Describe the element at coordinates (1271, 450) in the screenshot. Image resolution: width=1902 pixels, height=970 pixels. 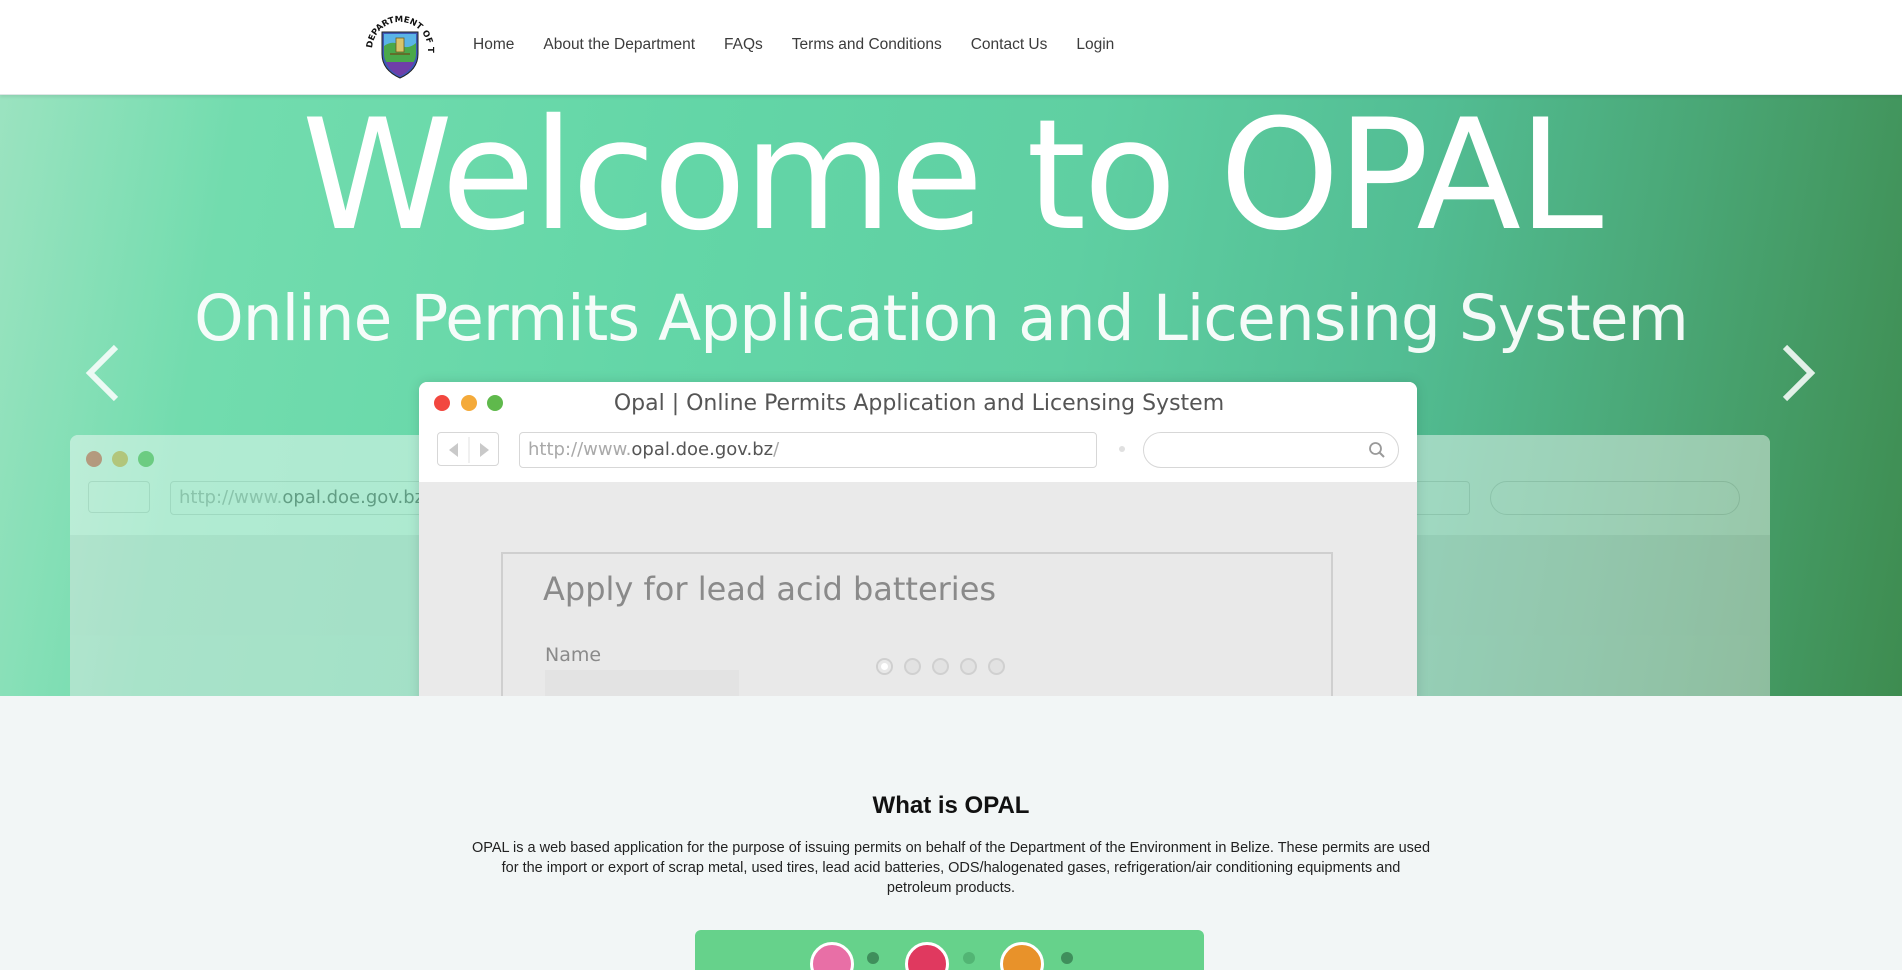
I see `browser-search-field` at that location.